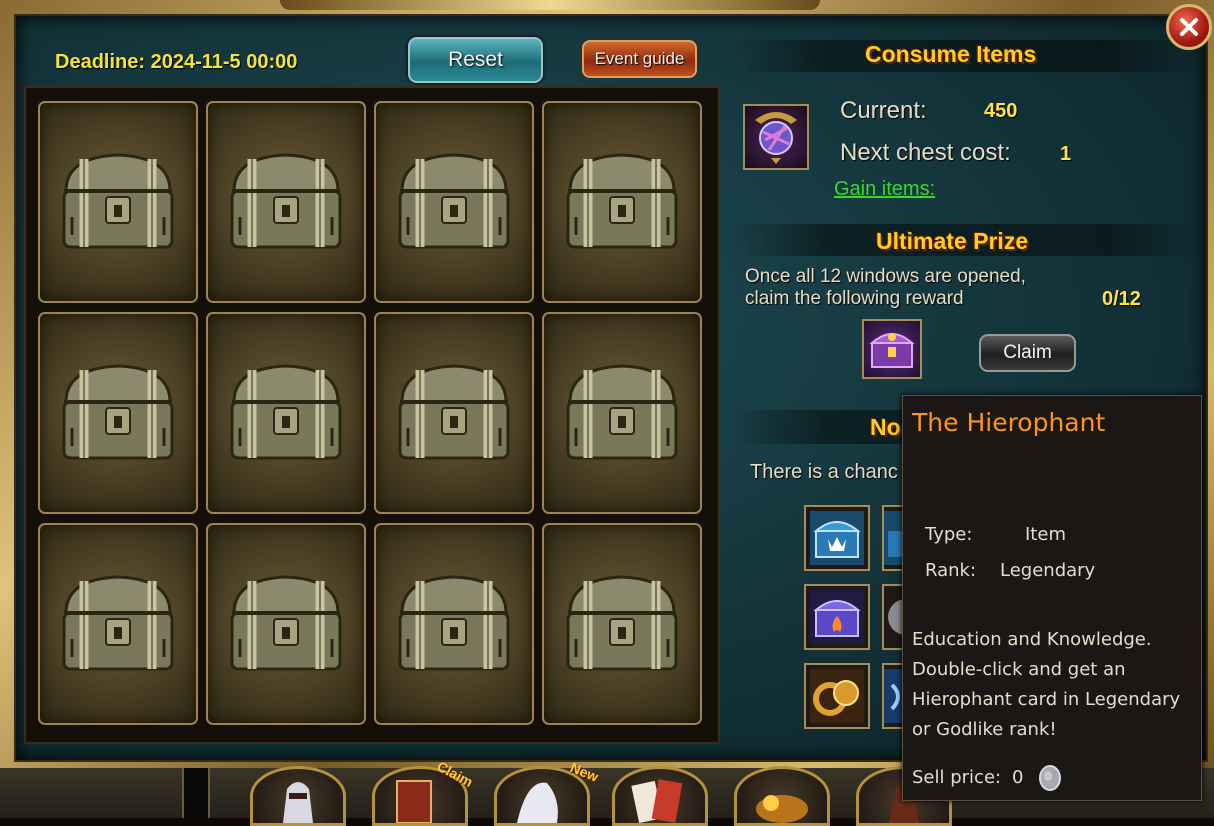 This screenshot has height=826, width=1214. Describe the element at coordinates (885, 276) in the screenshot. I see `prize-desc-line-1: Once all 12 windows are opened,` at that location.